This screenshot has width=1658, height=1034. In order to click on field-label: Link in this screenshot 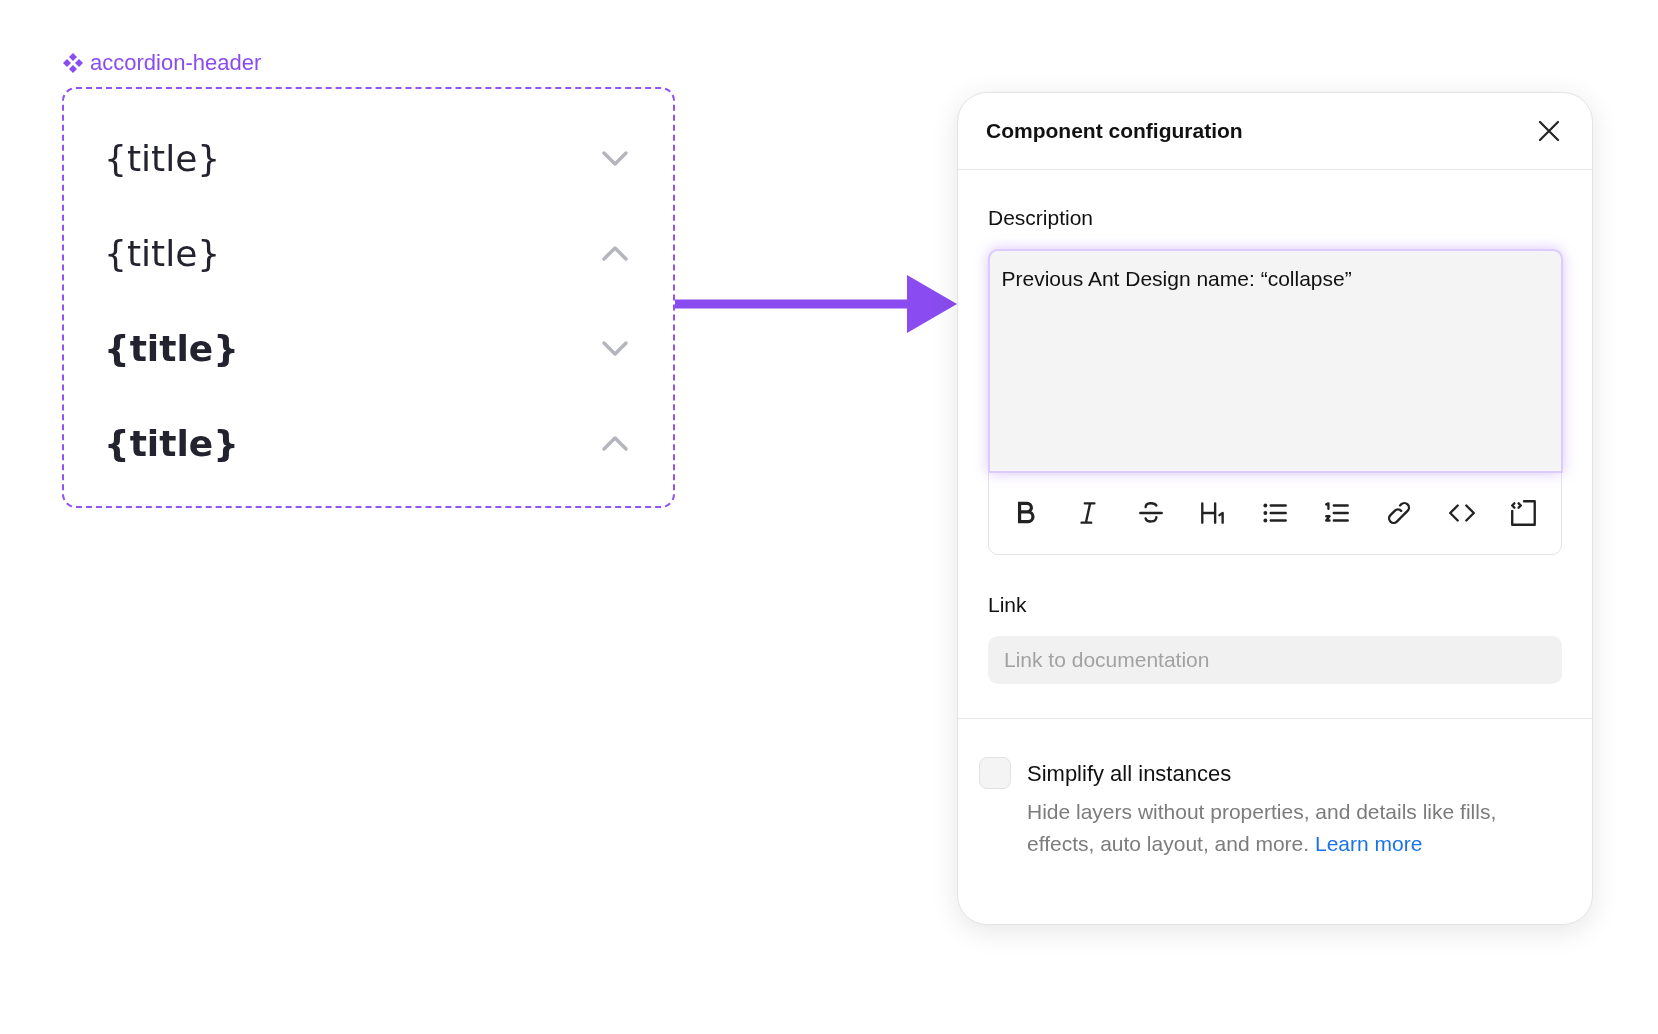, I will do `click(1008, 604)`.